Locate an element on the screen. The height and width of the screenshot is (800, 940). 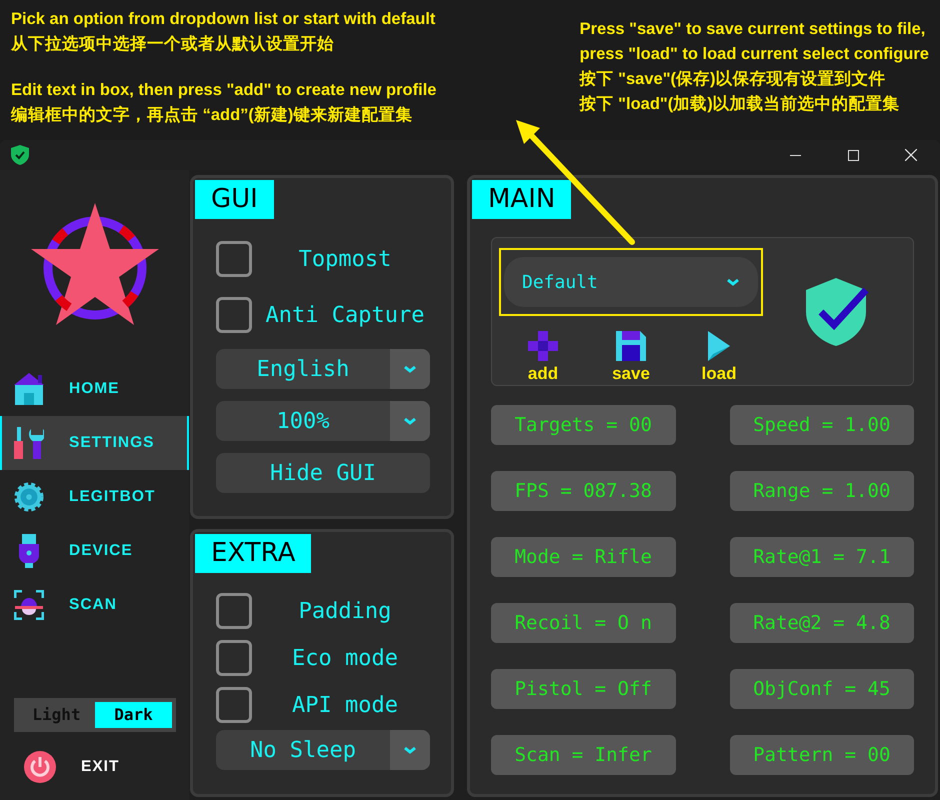
play-icon is located at coordinates (719, 346).